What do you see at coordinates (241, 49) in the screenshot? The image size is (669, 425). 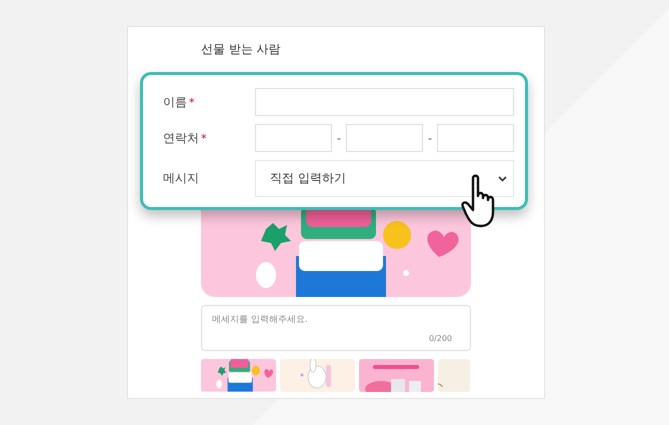 I see `section-title: 선물 받는 사람` at bounding box center [241, 49].